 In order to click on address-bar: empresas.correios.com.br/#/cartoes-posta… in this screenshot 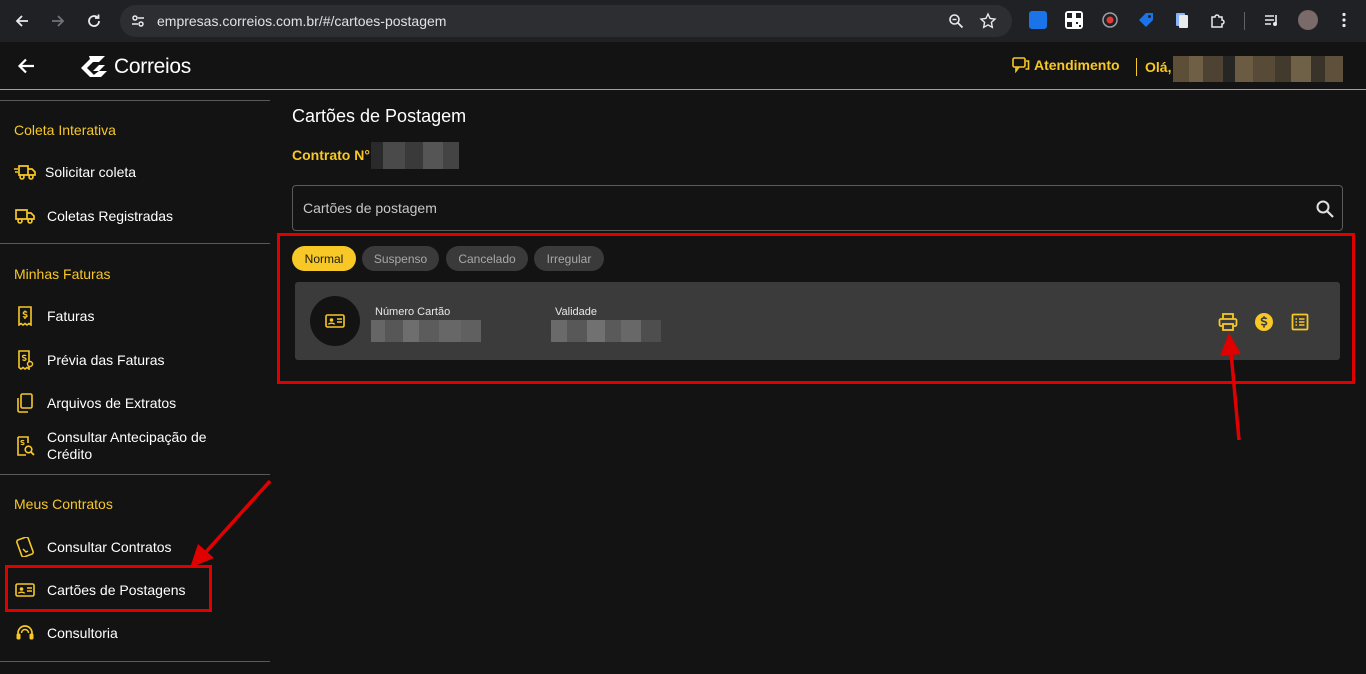, I will do `click(566, 21)`.